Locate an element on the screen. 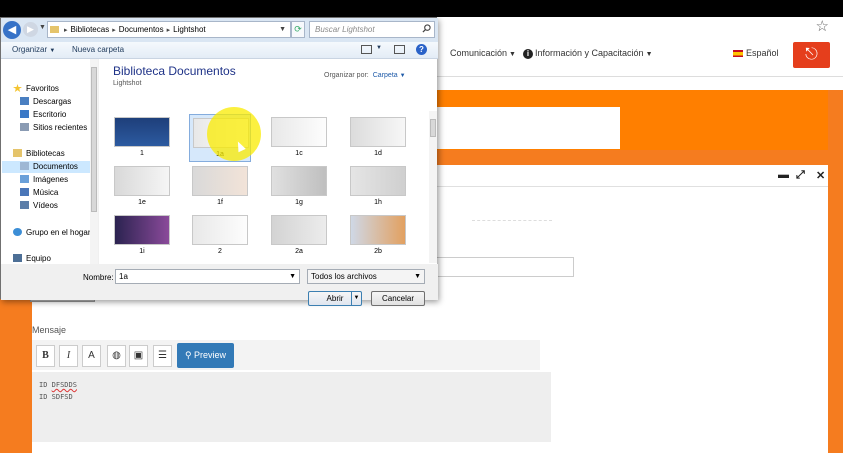  nav-musica: Música is located at coordinates (39, 193).